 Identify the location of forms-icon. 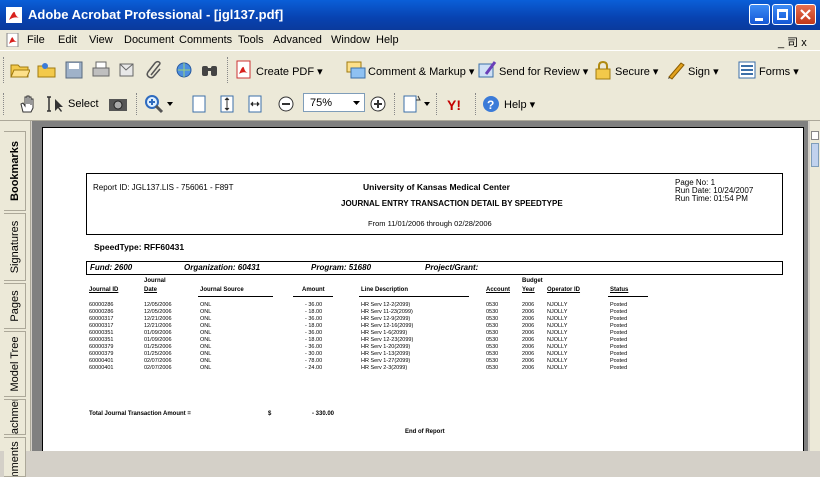
(747, 70).